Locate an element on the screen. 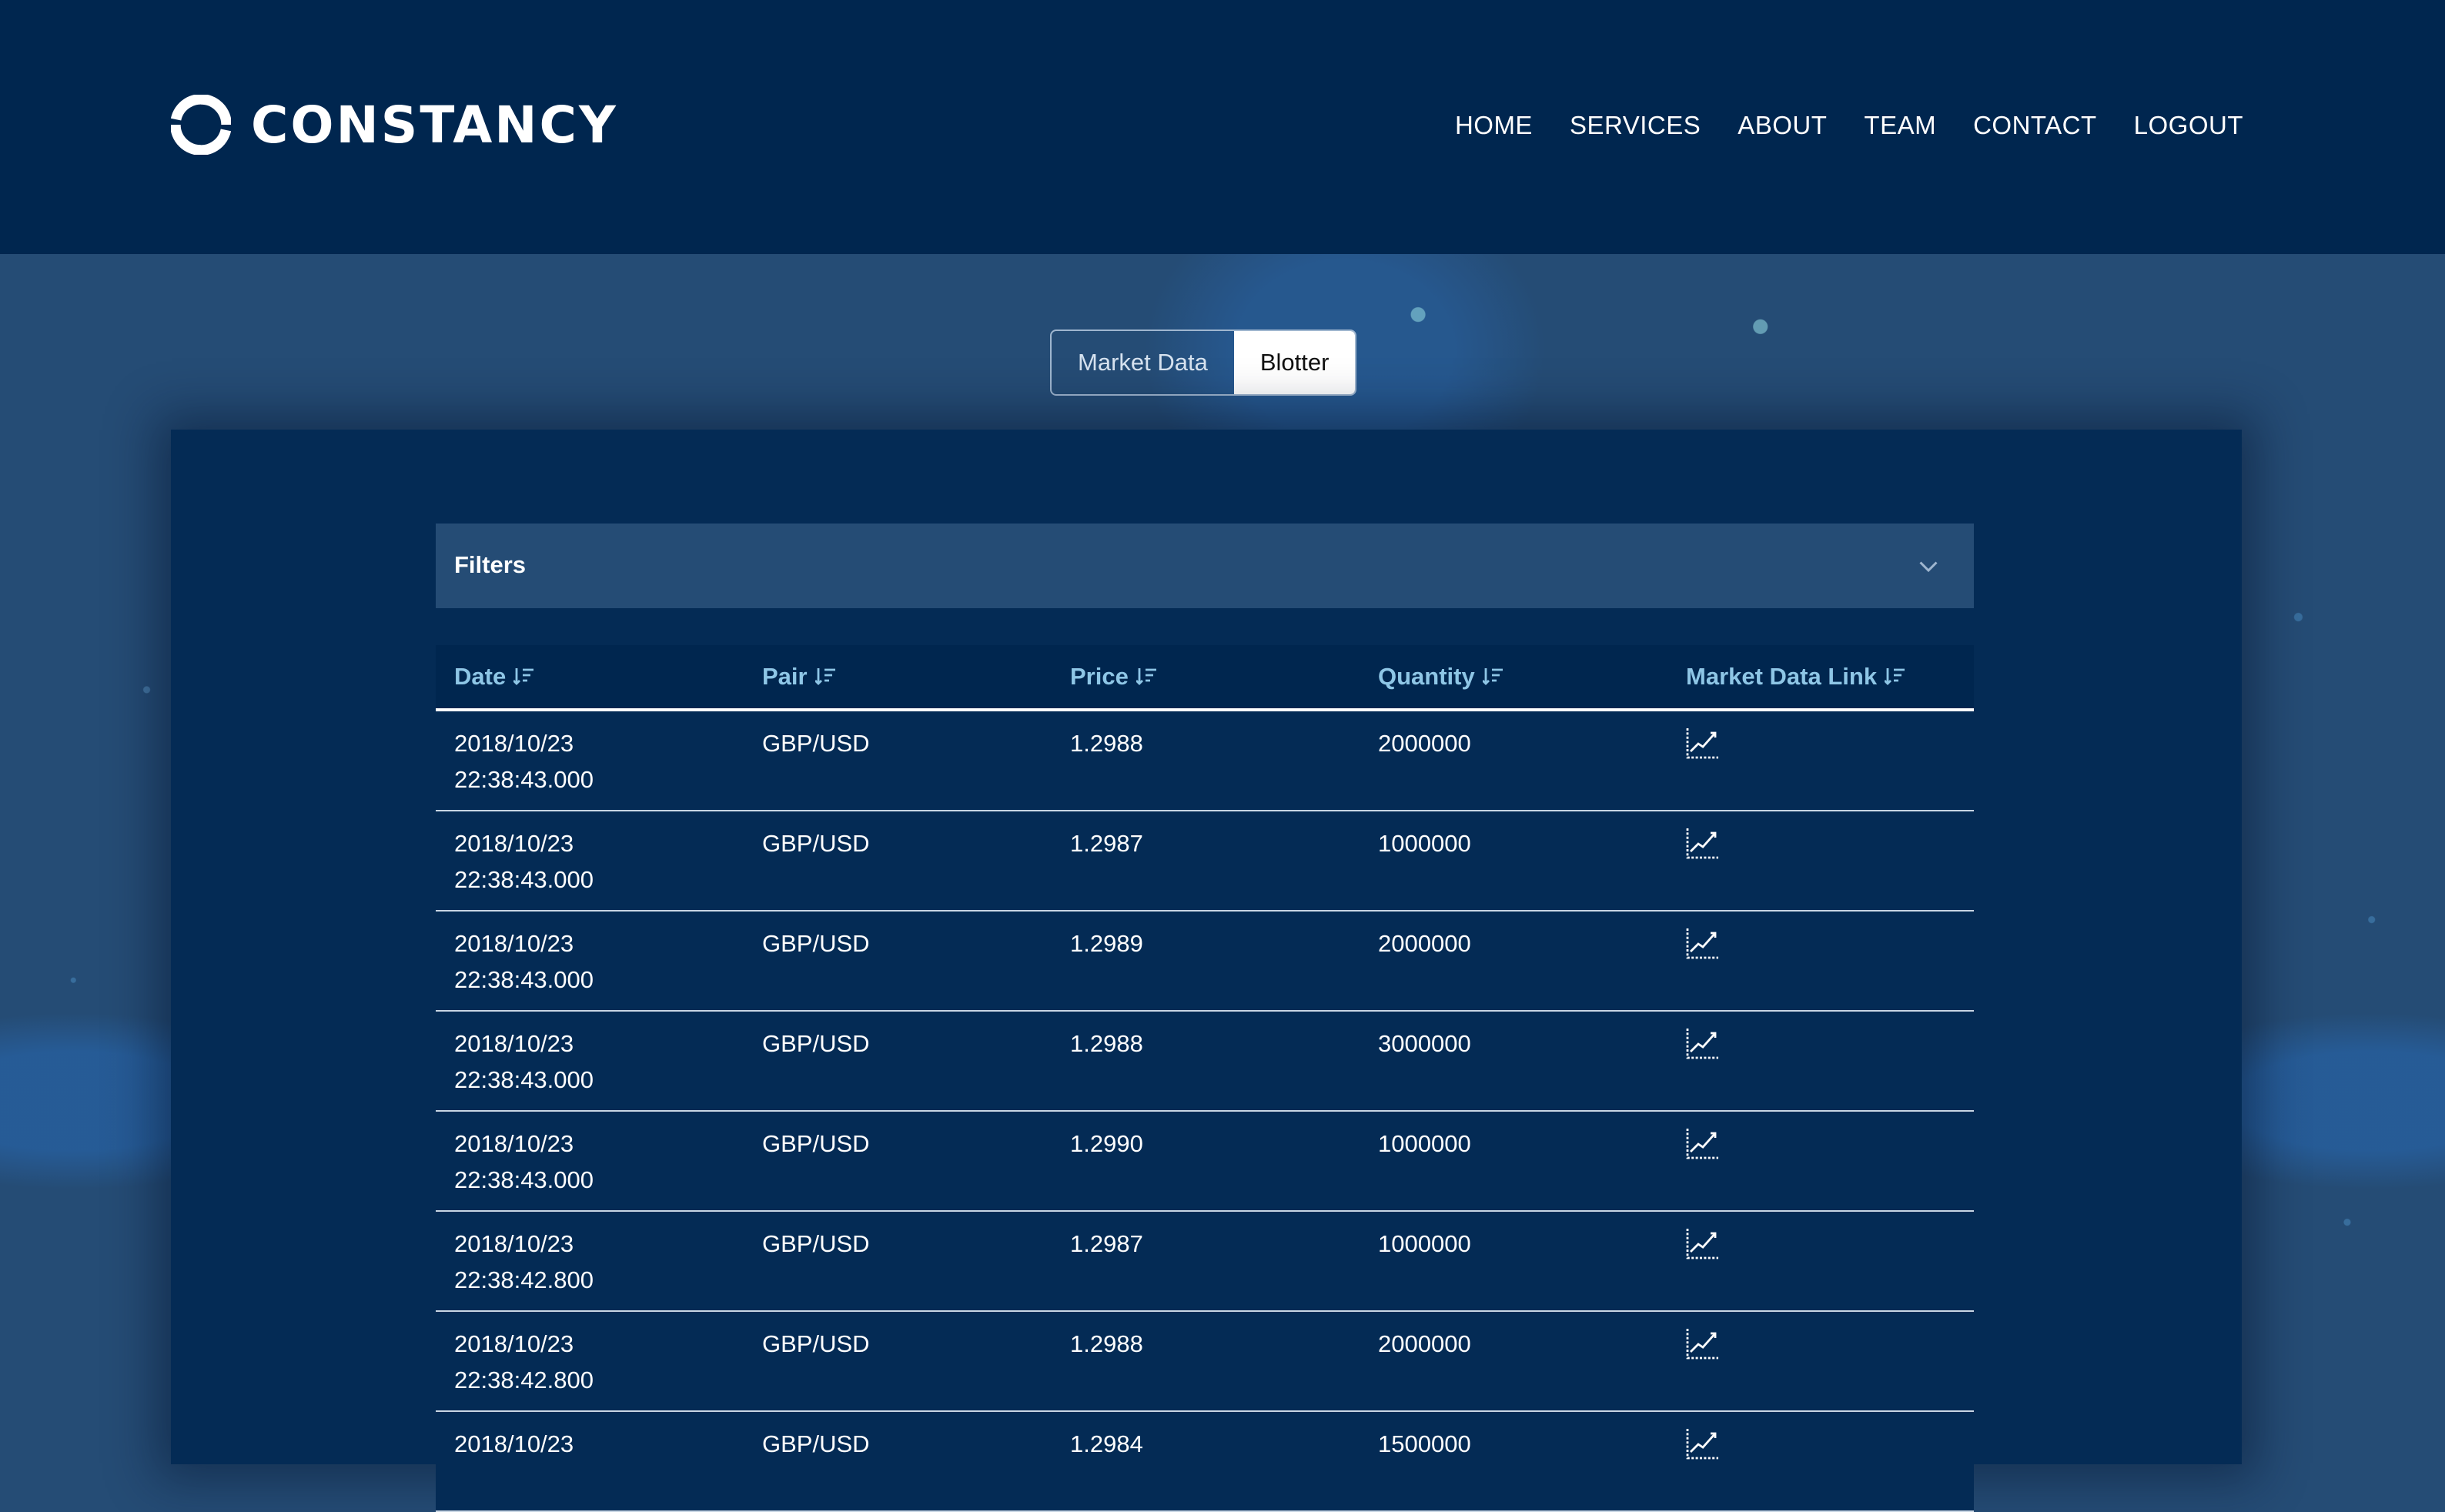 The height and width of the screenshot is (1512, 2445). nav-services: SERVICES is located at coordinates (1635, 125).